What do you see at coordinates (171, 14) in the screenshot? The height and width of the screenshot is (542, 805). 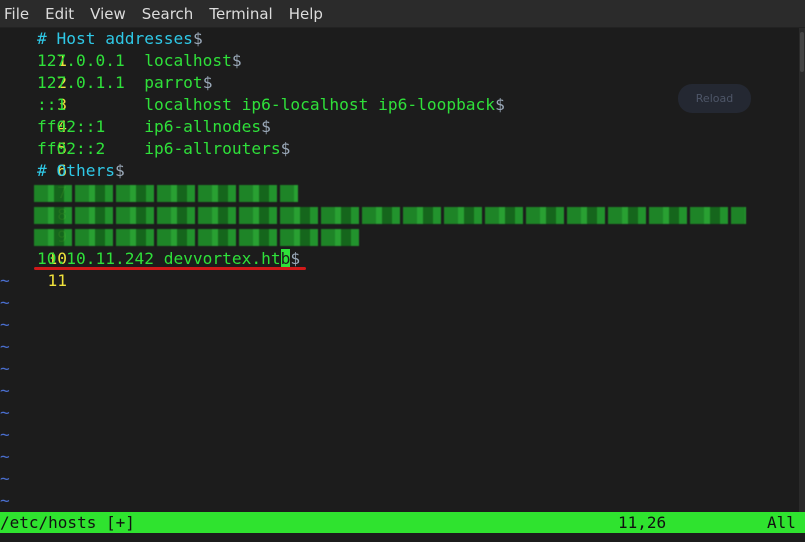 I see `menu-search: Search` at bounding box center [171, 14].